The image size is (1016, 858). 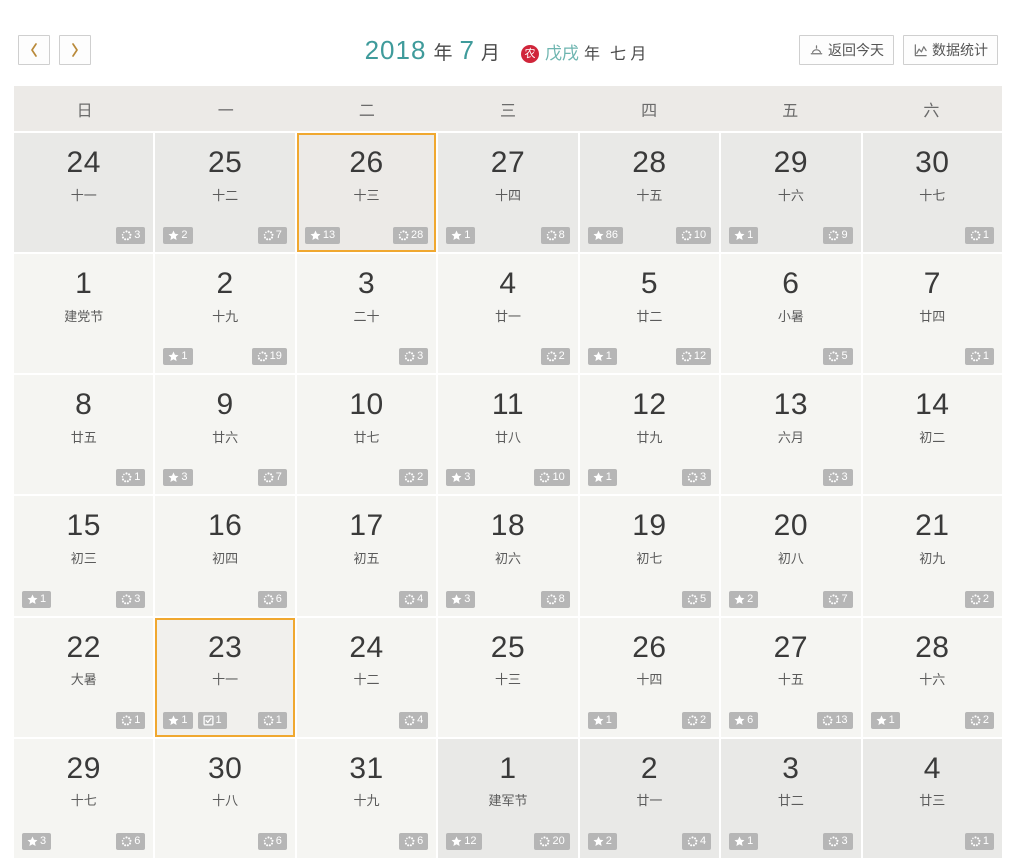 I want to click on activity-badge: 12, so click(x=693, y=357).